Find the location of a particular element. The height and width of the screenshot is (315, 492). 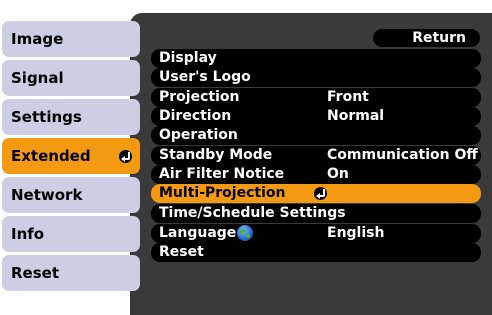

menu-item-label: Reset is located at coordinates (181, 252).